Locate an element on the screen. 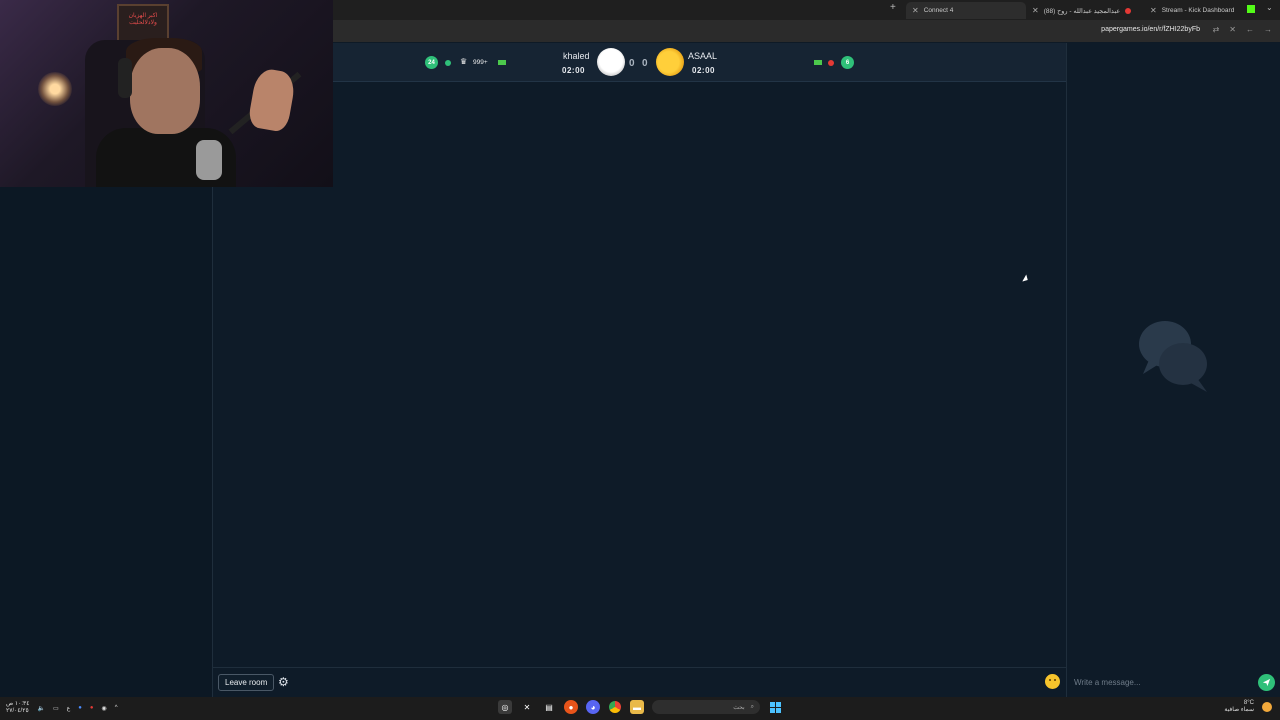  weather-temp: 8°C is located at coordinates (1248, 703).